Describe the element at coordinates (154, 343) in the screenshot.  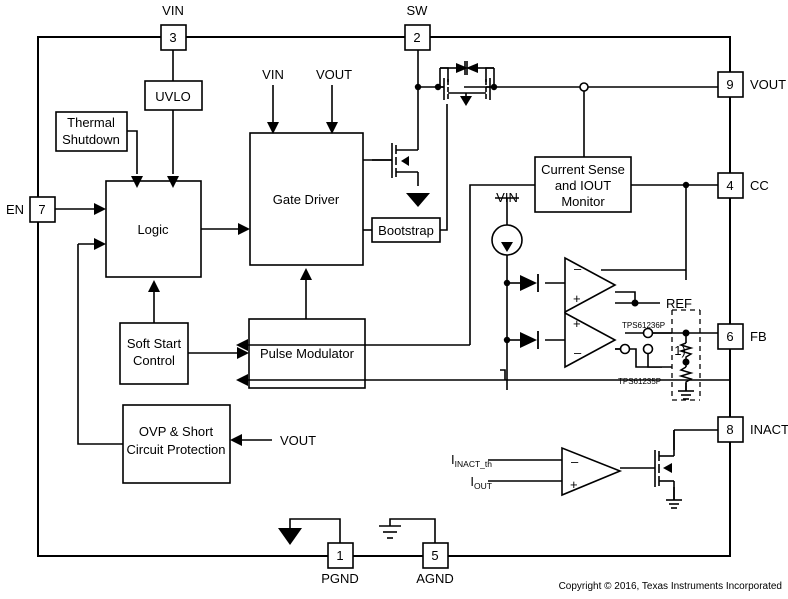
I see `block-label-soft-start-1: Soft Start` at that location.